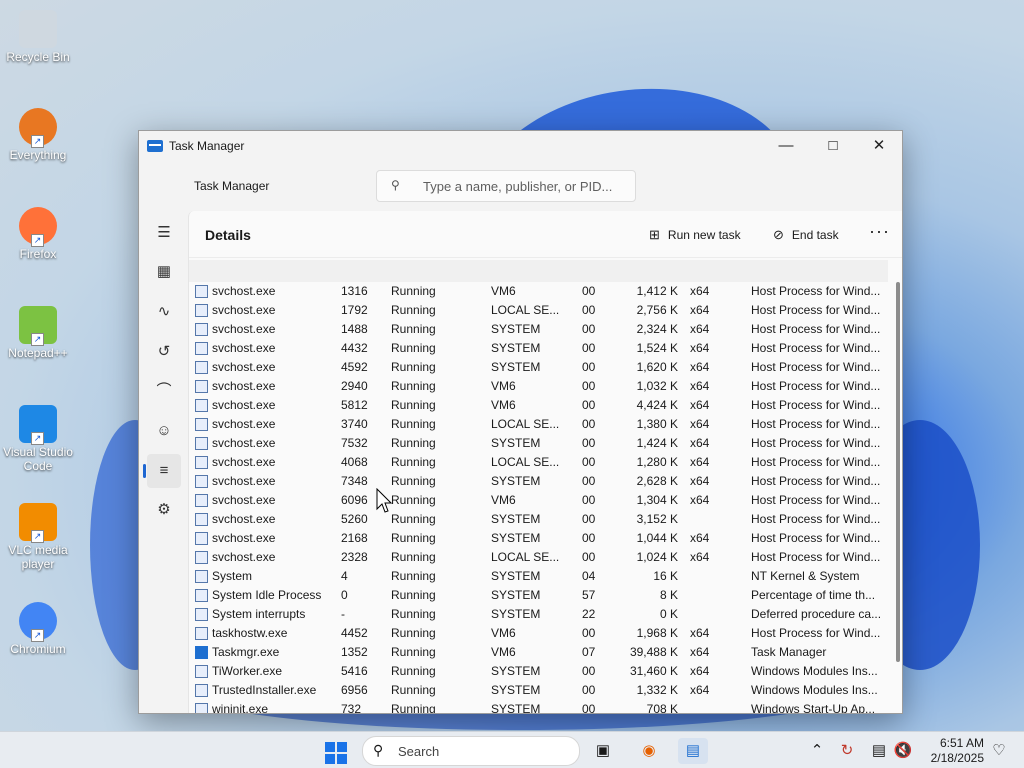 The height and width of the screenshot is (768, 1024). Describe the element at coordinates (164, 510) in the screenshot. I see `services-icon: ⚙` at that location.